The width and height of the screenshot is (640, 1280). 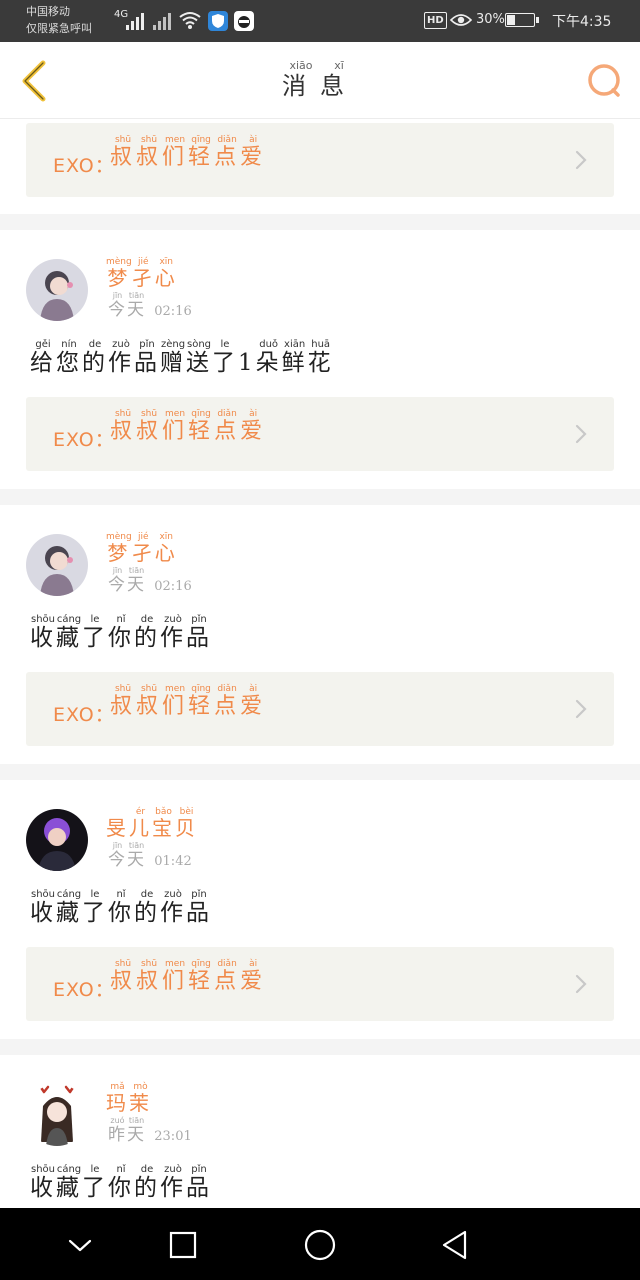 I want to click on eye-comfort-icon, so click(x=461, y=20).